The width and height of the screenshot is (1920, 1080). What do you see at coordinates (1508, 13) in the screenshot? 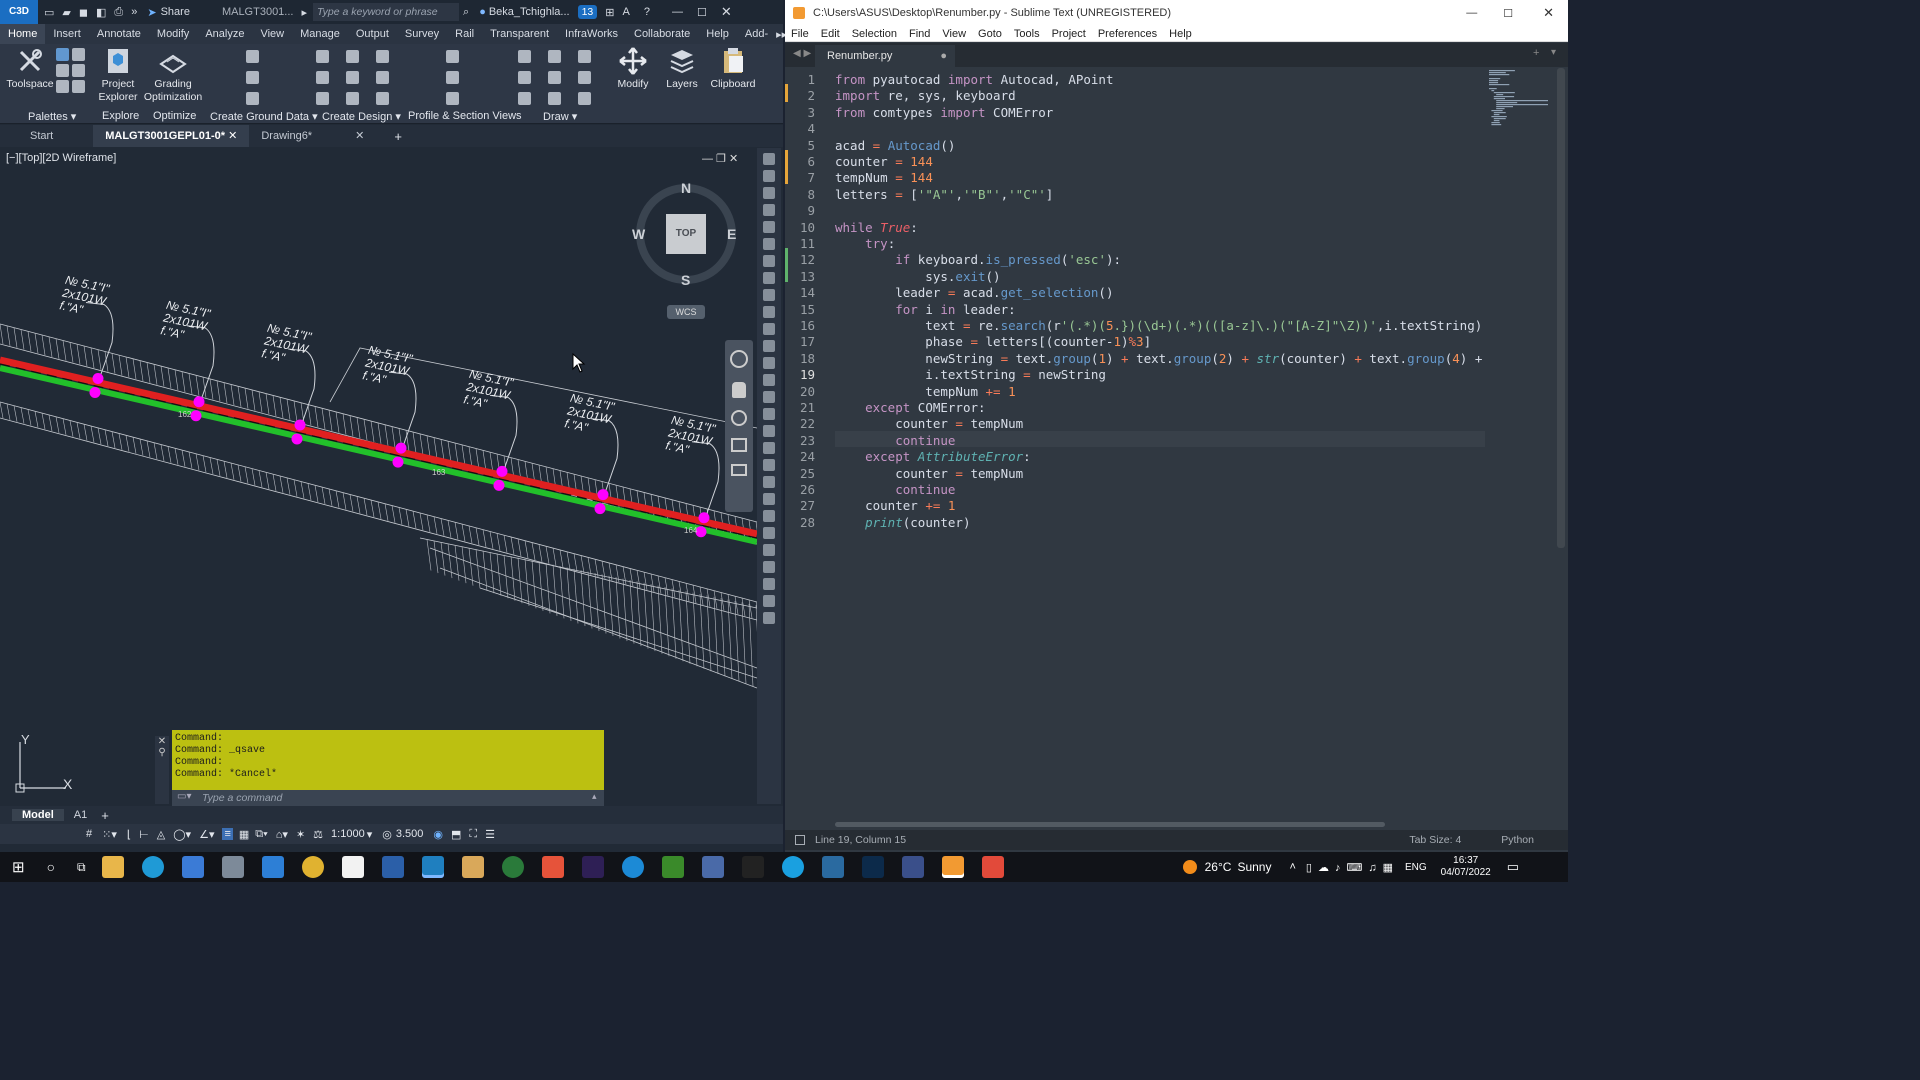
I see `maximize-icon: ☐` at bounding box center [1508, 13].